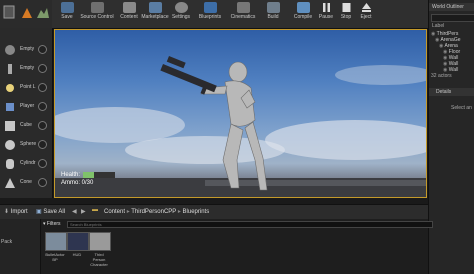 Image resolution: width=474 pixels, height=274 pixels. I want to click on toolbar-label: Settings, so click(181, 17).